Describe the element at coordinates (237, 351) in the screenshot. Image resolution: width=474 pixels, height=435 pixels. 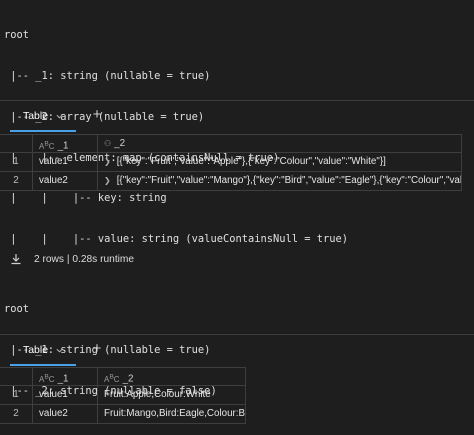
I see `result-tab-bar-2: Table +` at that location.